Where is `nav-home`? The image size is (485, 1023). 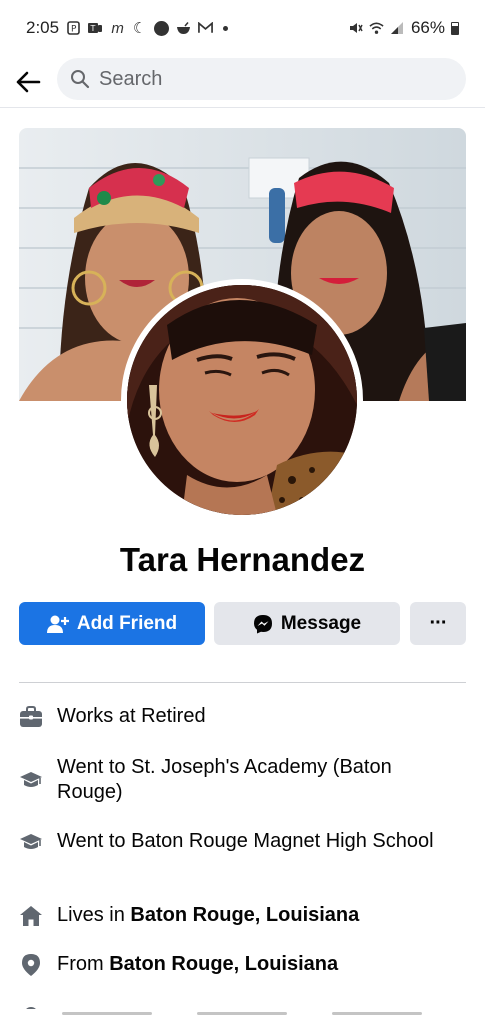 nav-home is located at coordinates (242, 1013).